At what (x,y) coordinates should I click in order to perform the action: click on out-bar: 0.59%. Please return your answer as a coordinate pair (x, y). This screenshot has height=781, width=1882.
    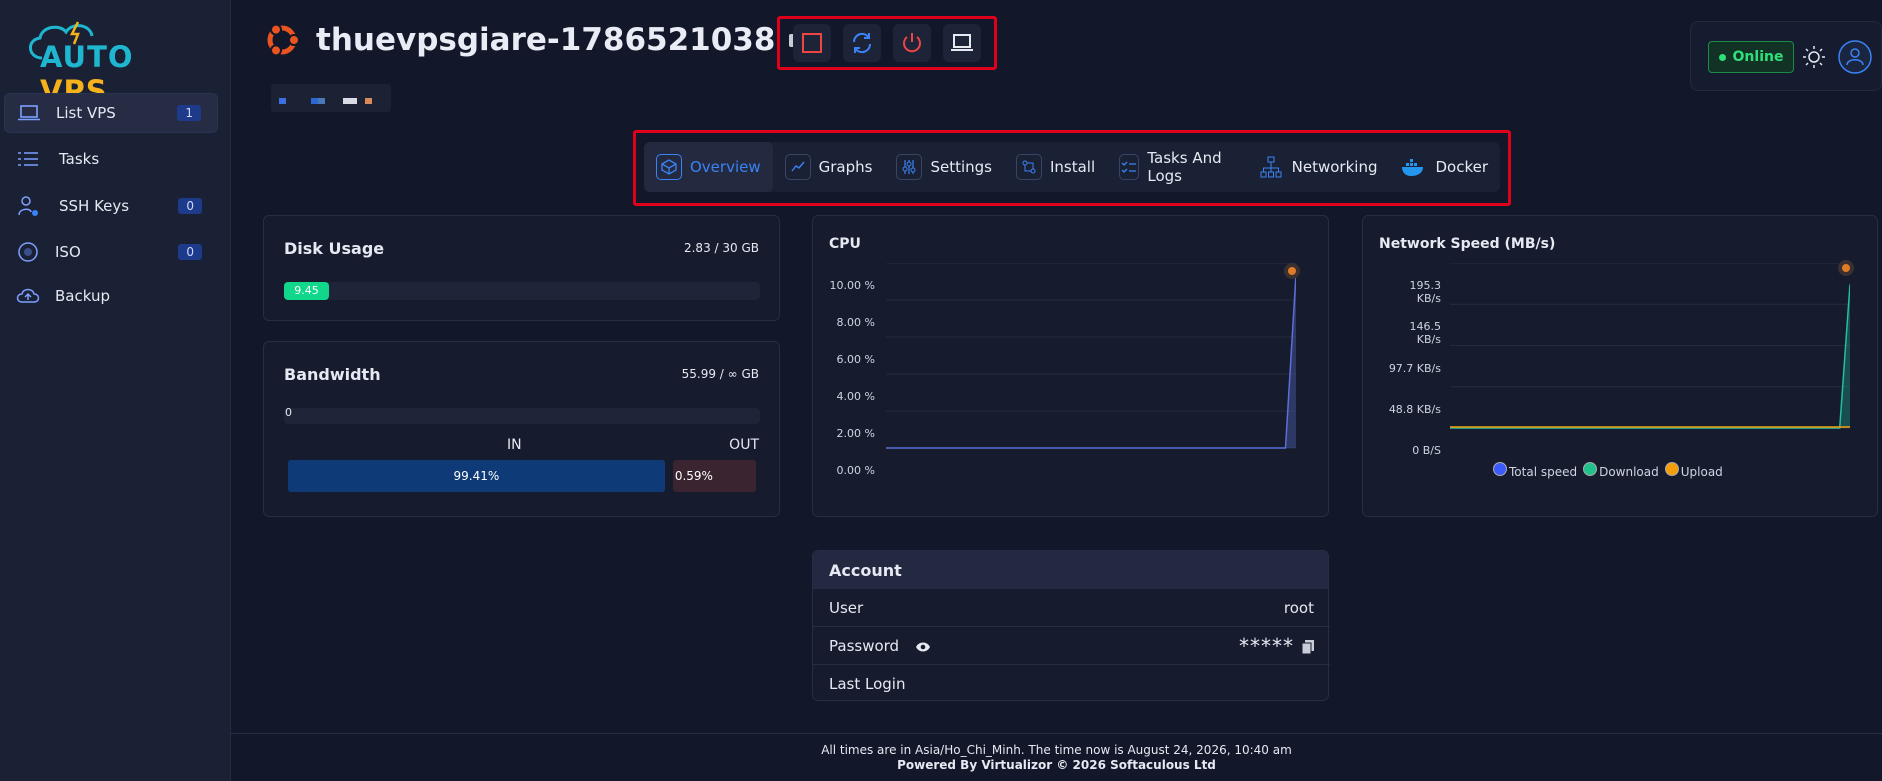
    Looking at the image, I should click on (714, 476).